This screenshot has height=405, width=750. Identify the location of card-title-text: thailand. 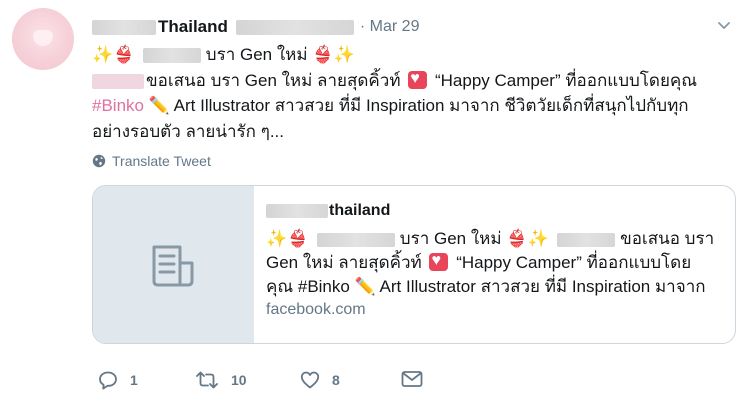
(359, 211).